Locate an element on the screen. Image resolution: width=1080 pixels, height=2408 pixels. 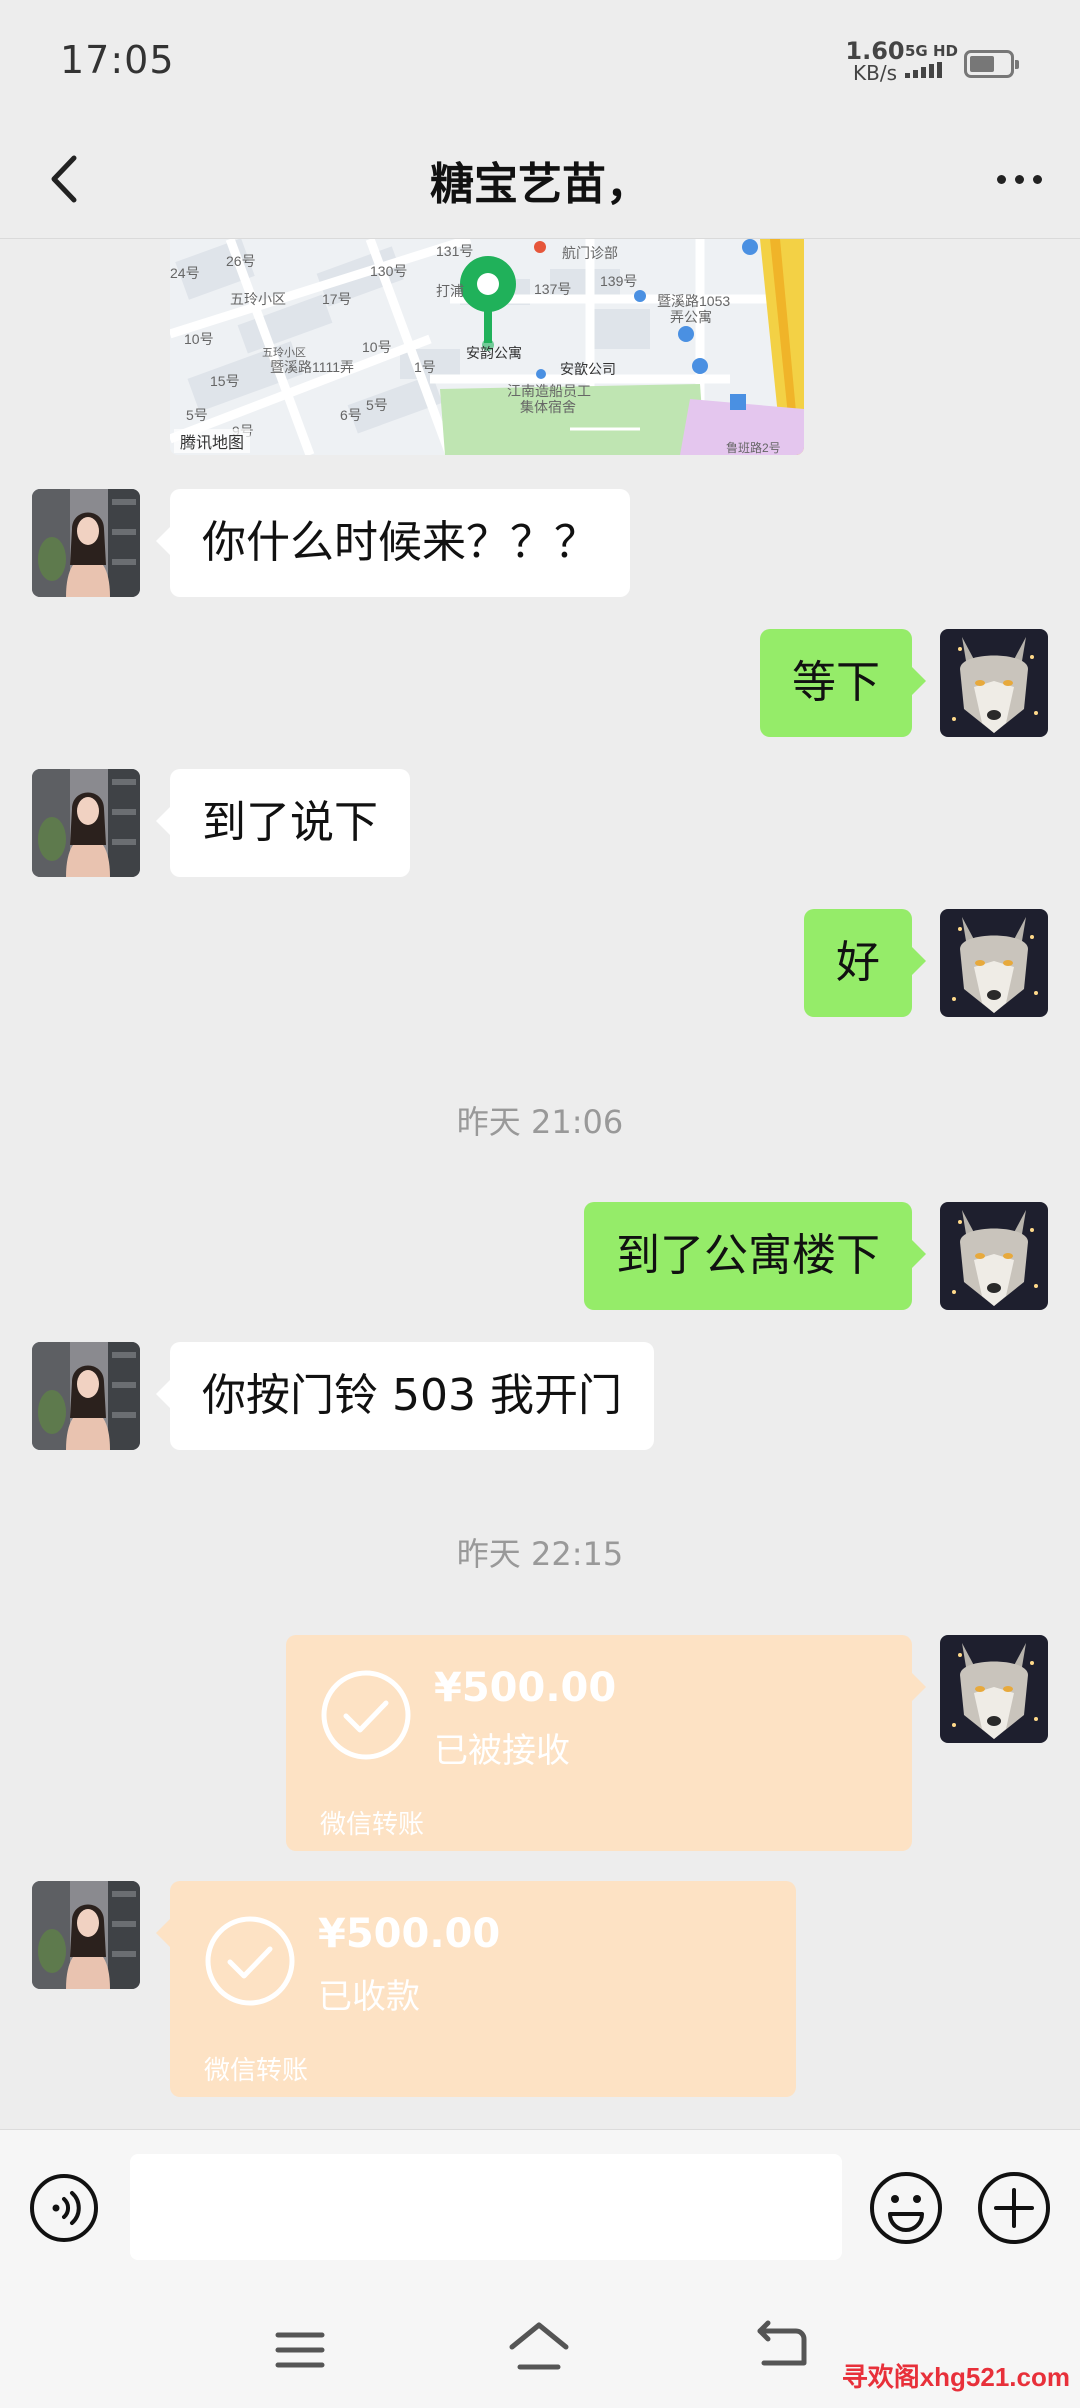
map-label: 15号 is located at coordinates (225, 381).